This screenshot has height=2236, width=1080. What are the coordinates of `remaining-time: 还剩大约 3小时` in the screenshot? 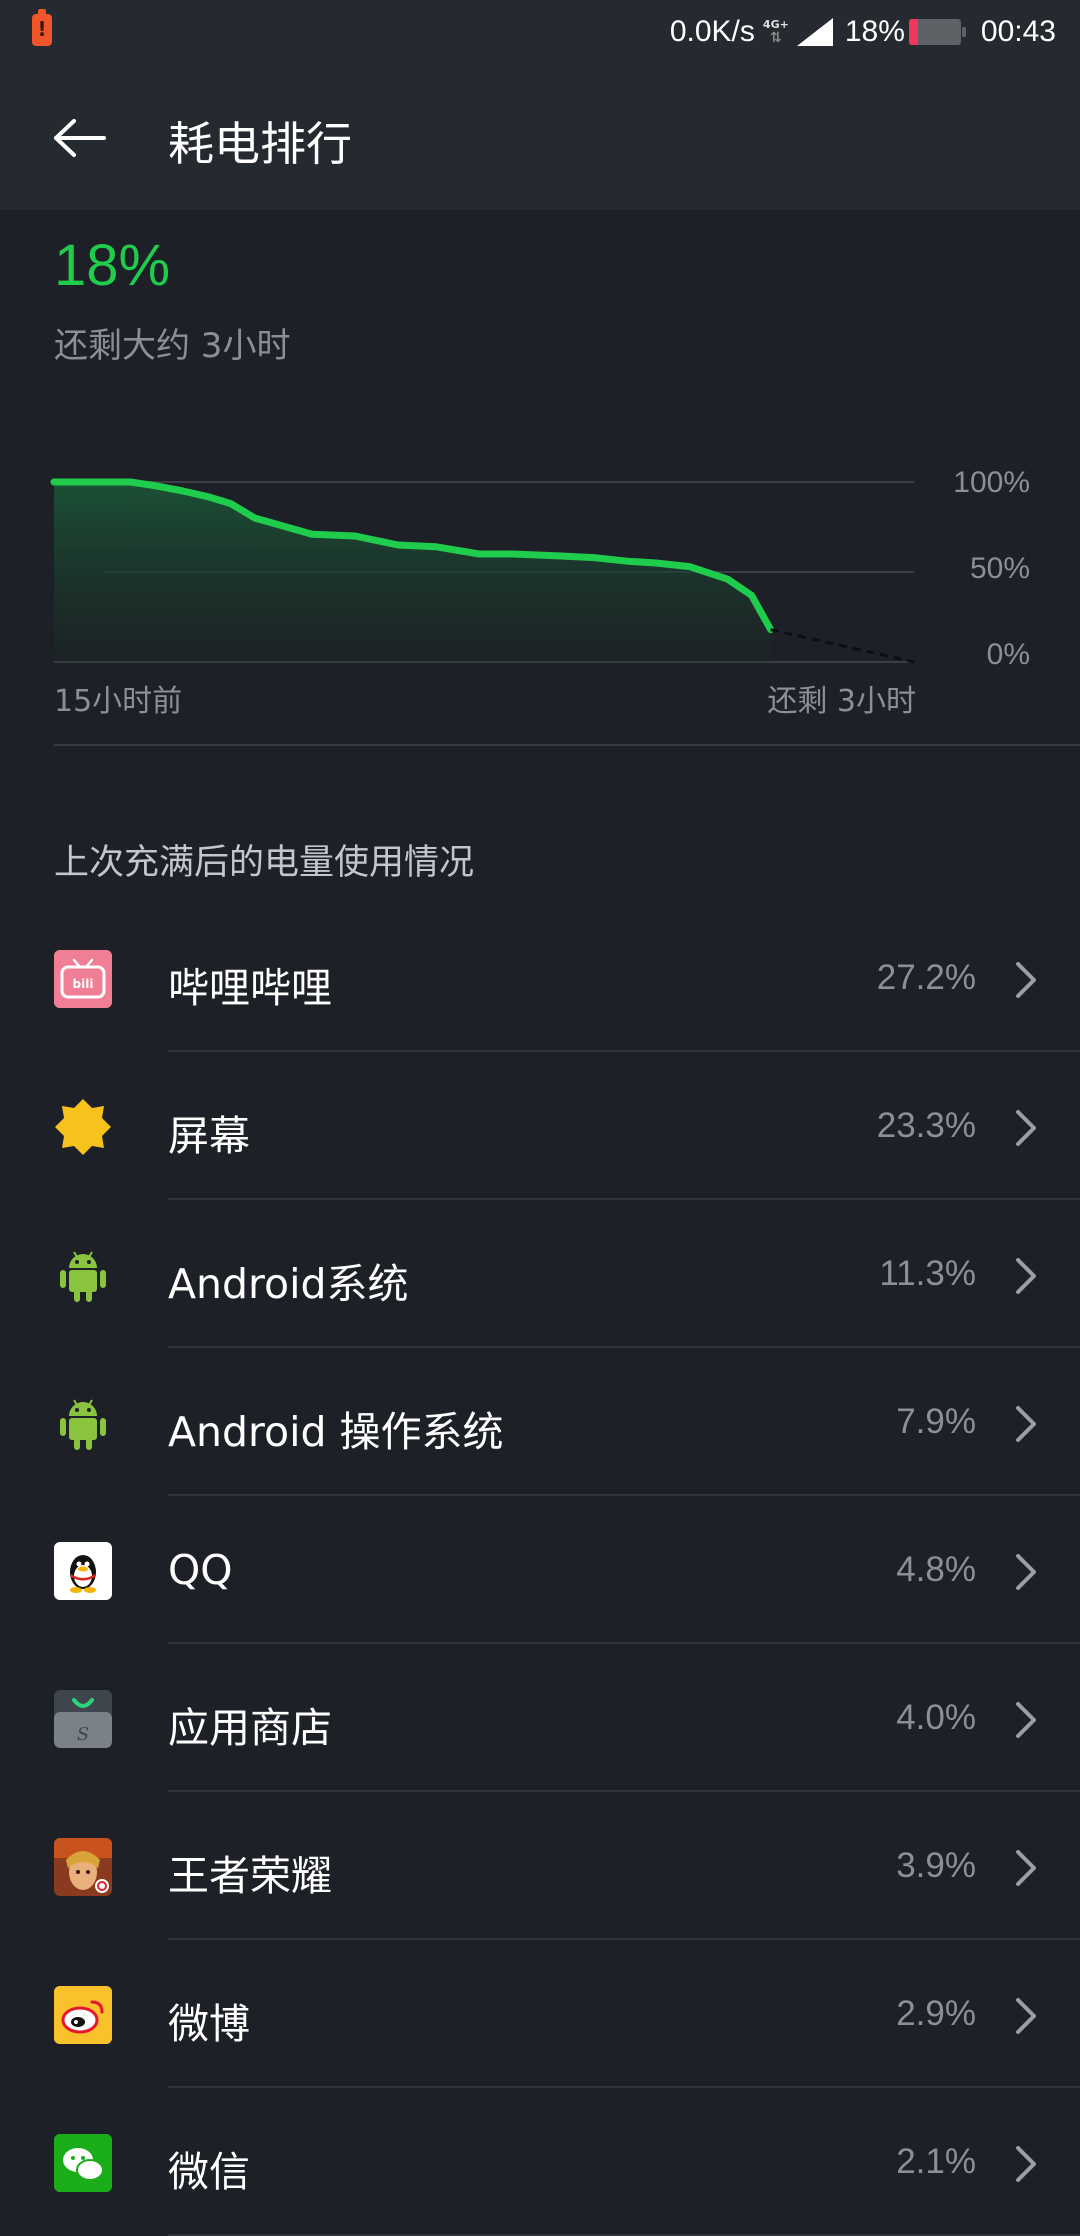 It's located at (172, 346).